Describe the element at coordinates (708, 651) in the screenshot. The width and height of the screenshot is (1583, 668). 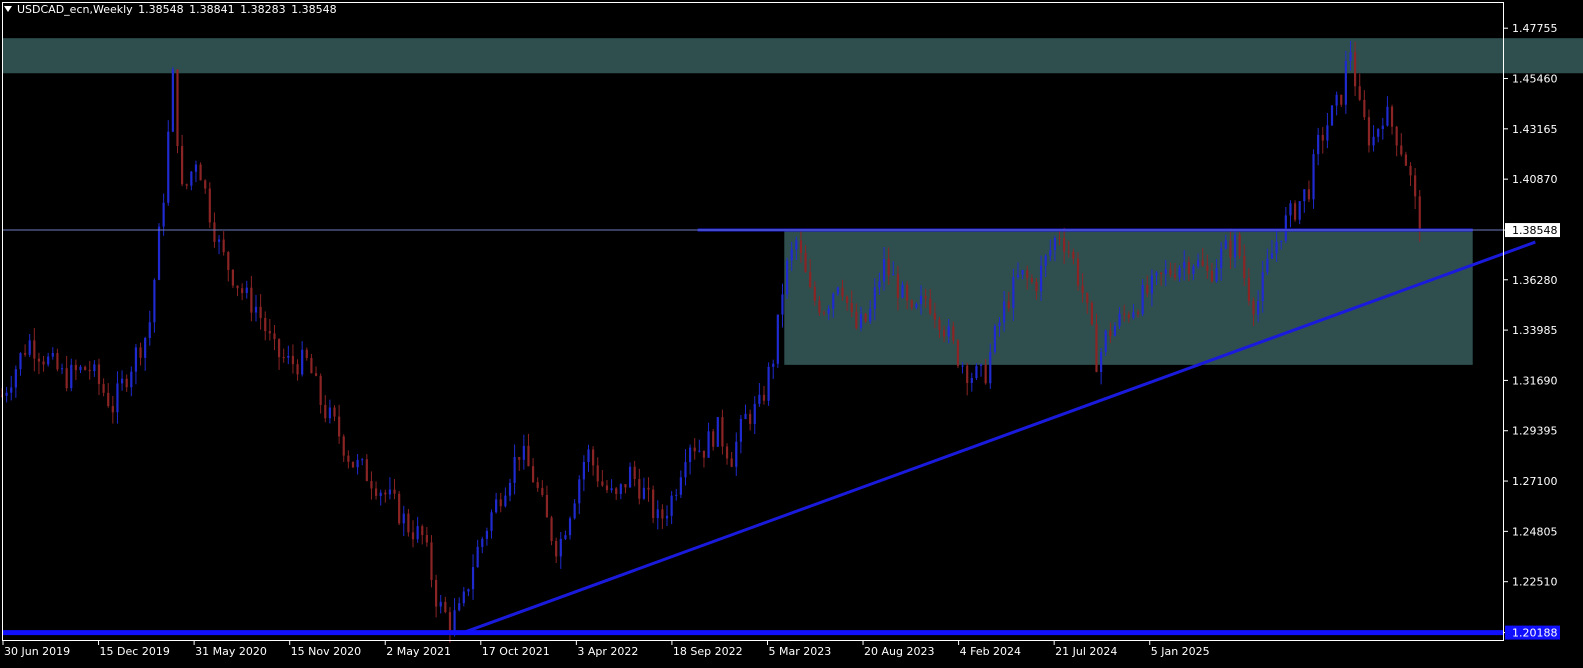
I see `x-tick-label: 18 Sep 2022` at that location.